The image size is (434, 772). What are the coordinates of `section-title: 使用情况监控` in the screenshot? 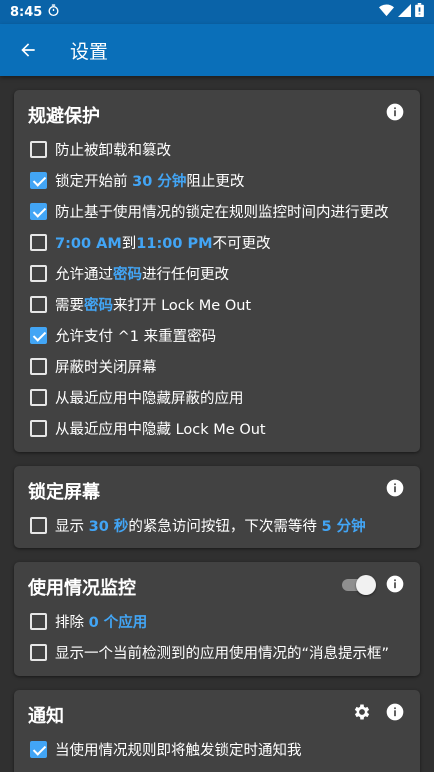 It's located at (82, 588).